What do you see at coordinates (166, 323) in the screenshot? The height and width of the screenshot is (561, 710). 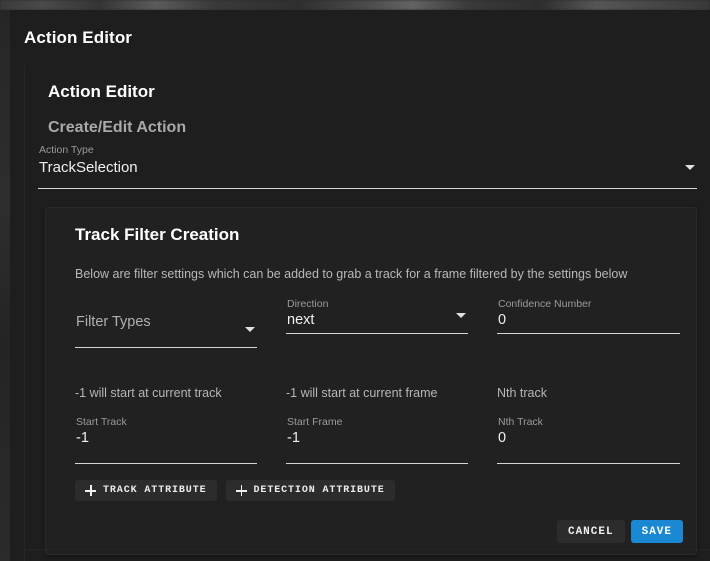 I see `filter-types-select: Filter Types` at bounding box center [166, 323].